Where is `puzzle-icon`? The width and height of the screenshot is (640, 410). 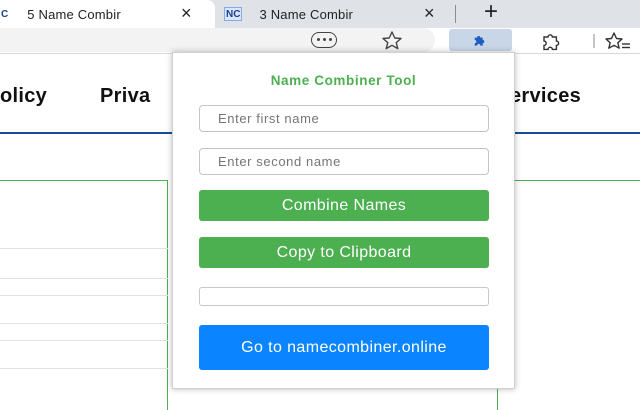 puzzle-icon is located at coordinates (551, 41).